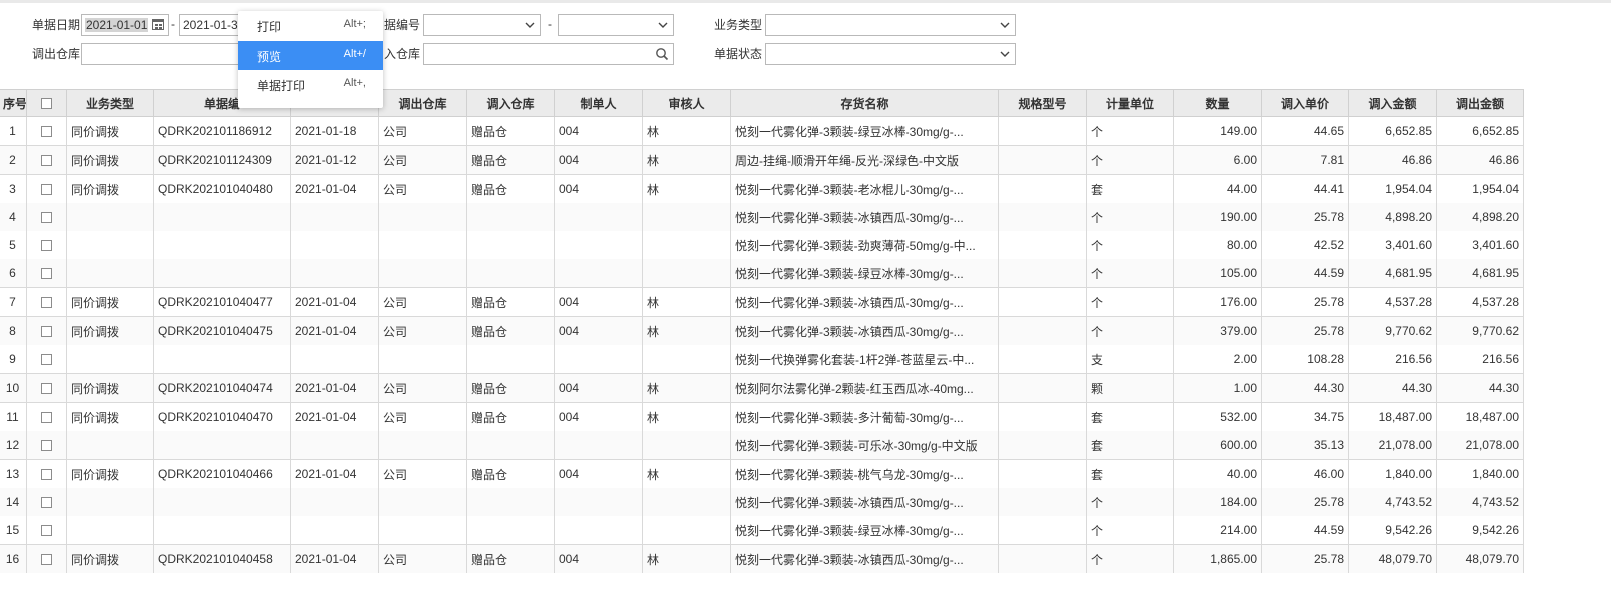  I want to click on status-label: 单据状态, so click(738, 54).